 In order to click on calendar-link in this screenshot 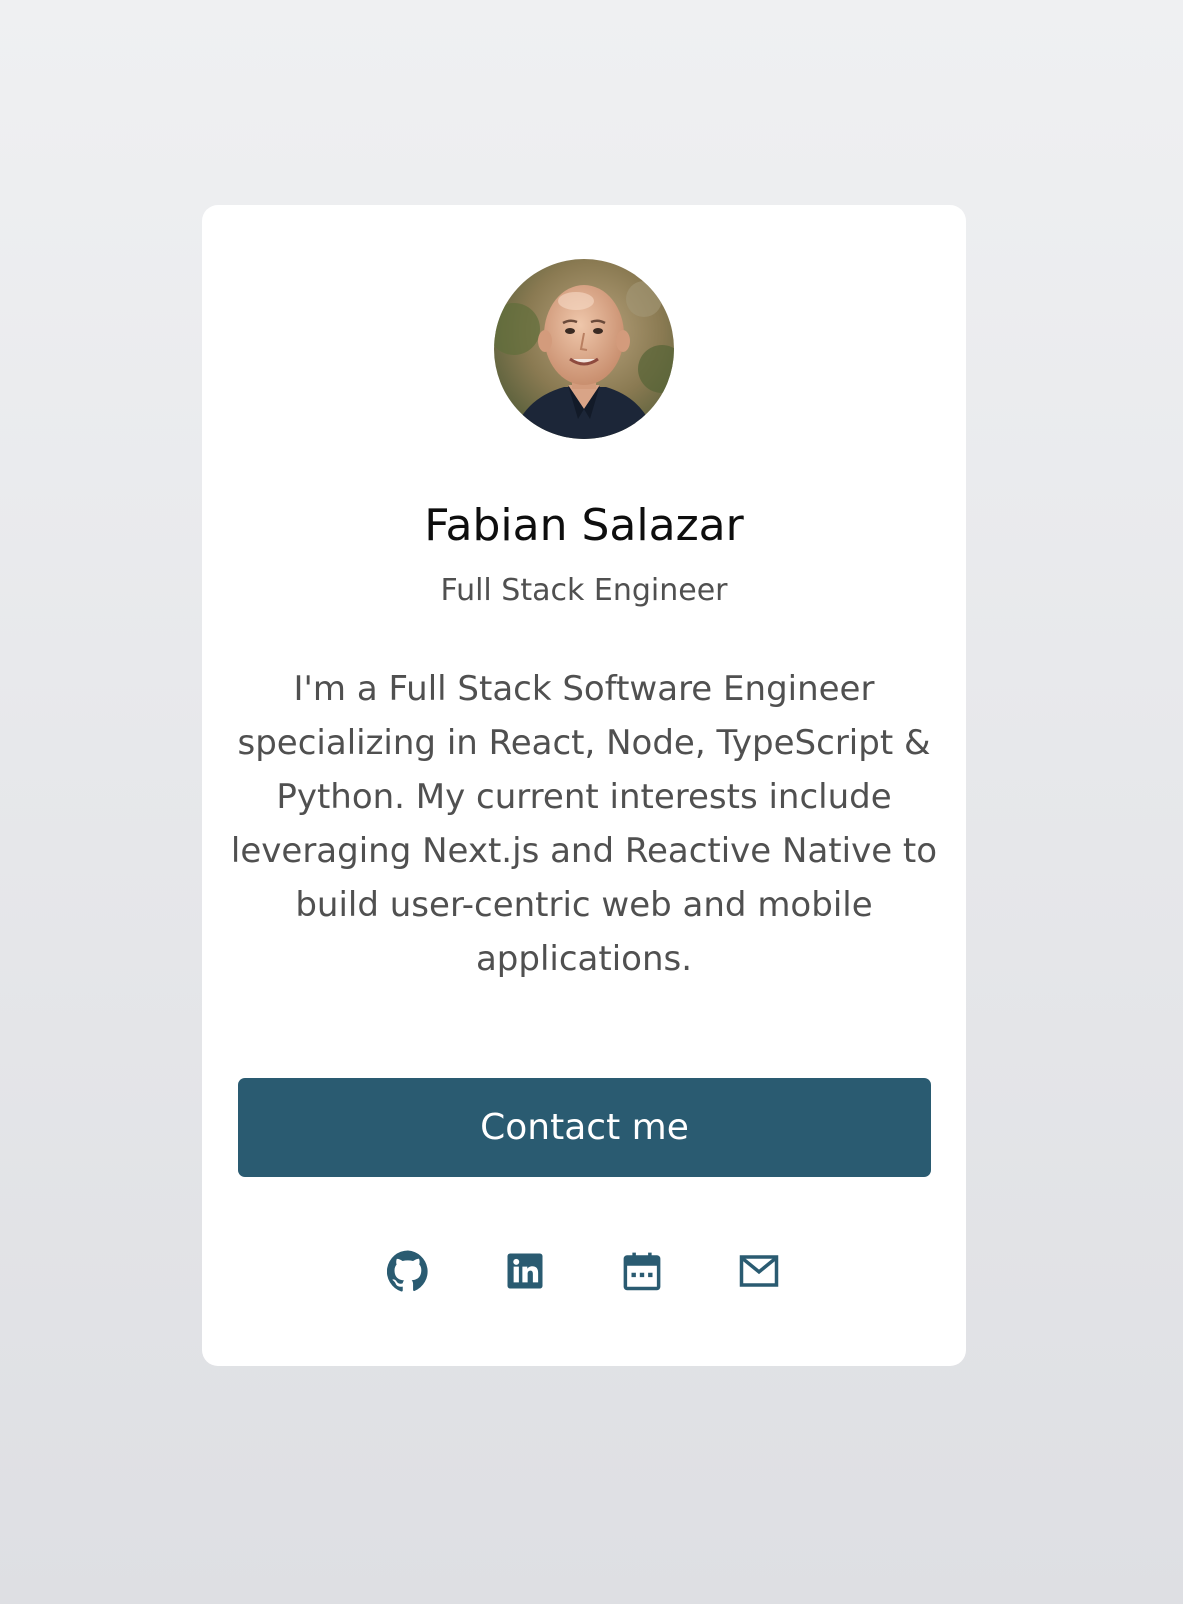, I will do `click(642, 1271)`.